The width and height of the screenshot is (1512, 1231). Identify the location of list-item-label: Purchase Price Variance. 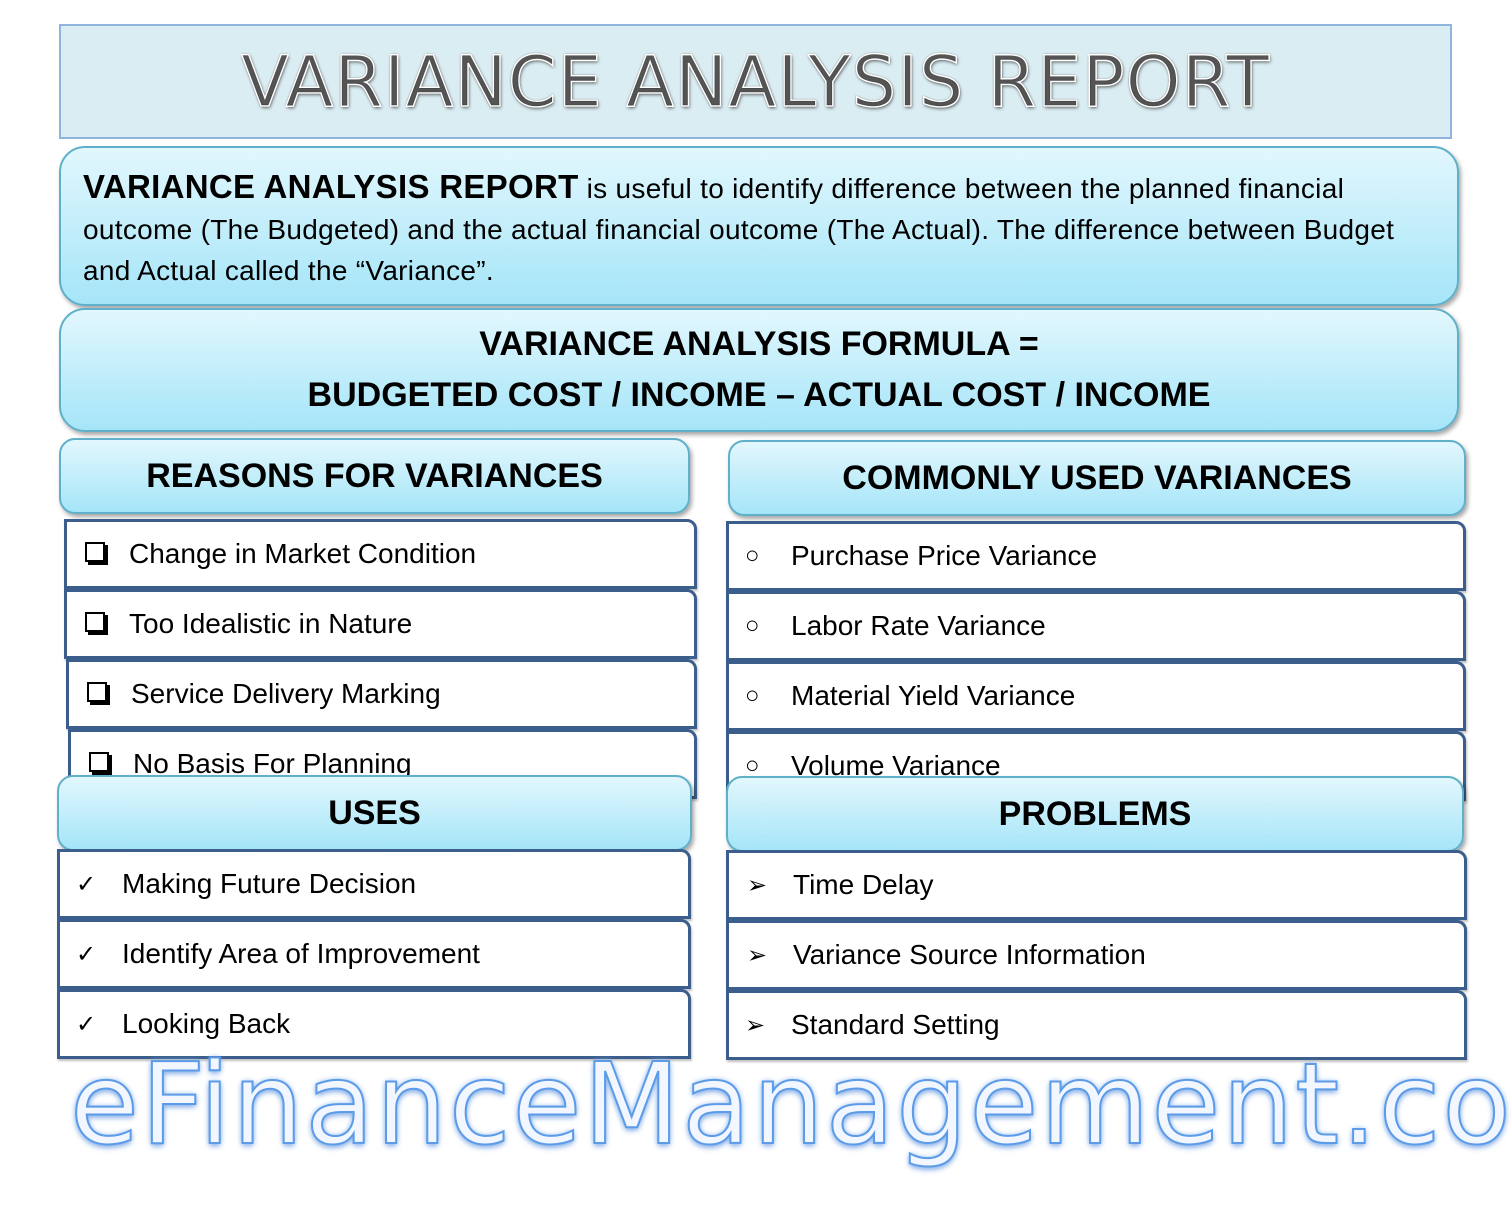
(944, 555).